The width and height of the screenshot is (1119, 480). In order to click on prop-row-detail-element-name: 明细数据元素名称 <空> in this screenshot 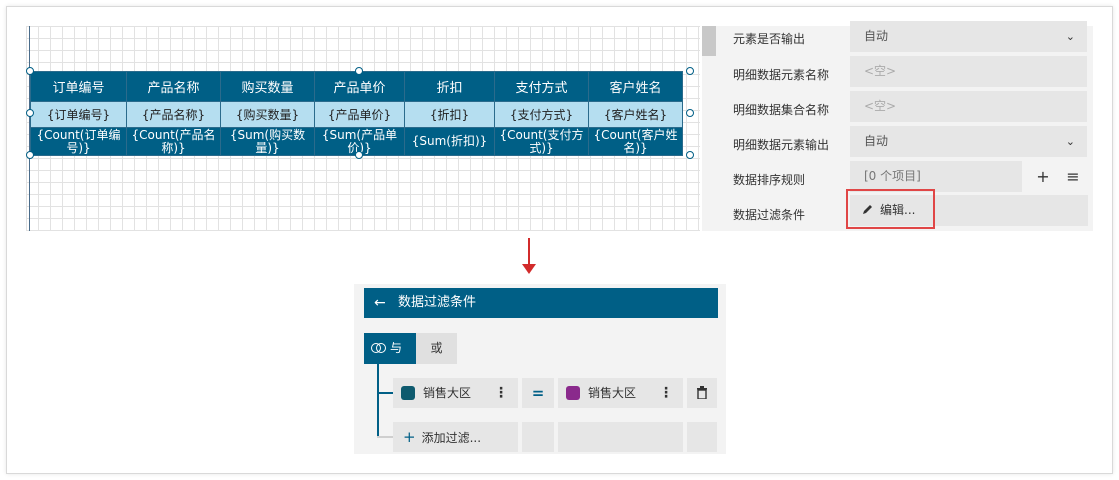, I will do `click(897, 73)`.